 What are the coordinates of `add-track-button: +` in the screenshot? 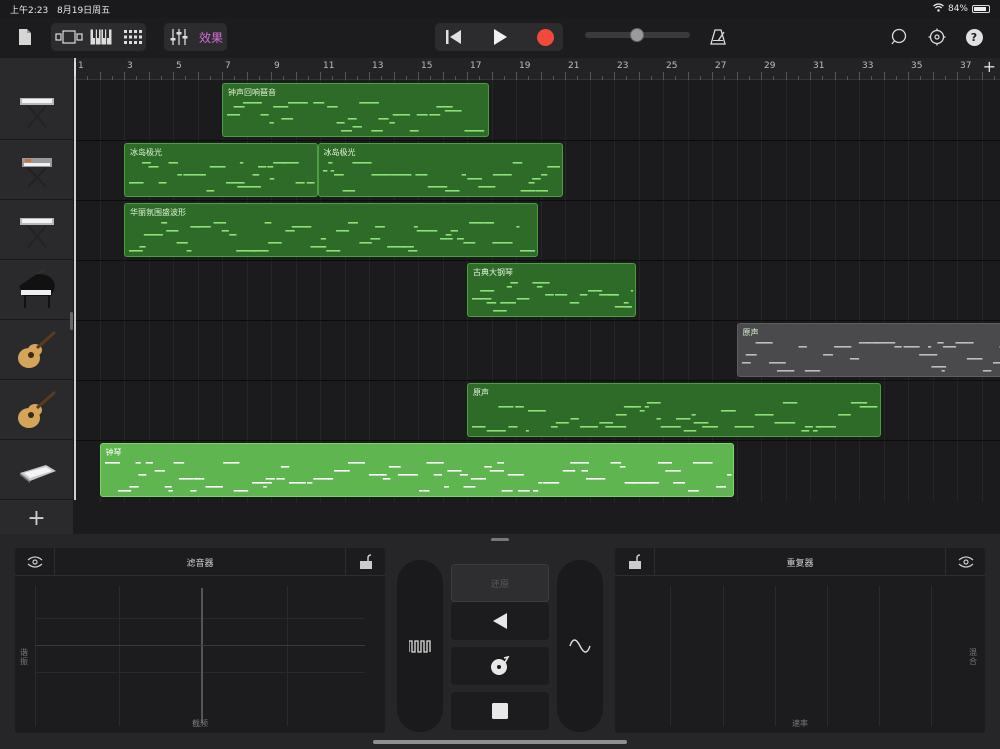 It's located at (36, 518).